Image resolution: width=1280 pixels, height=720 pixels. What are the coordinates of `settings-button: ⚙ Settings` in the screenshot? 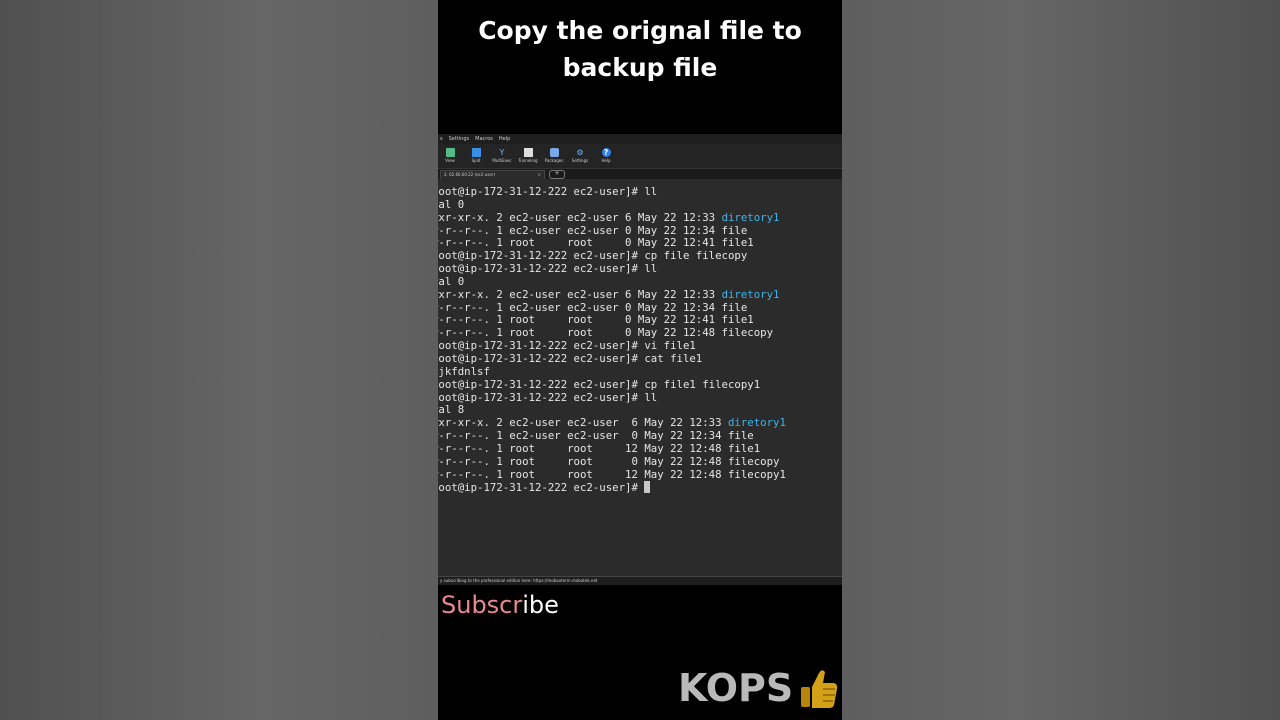 It's located at (580, 156).